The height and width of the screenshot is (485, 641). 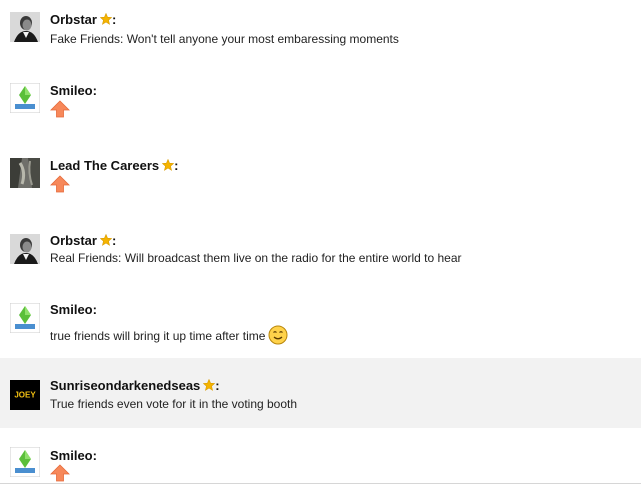 I want to click on avatar: JOEY, so click(x=25, y=395).